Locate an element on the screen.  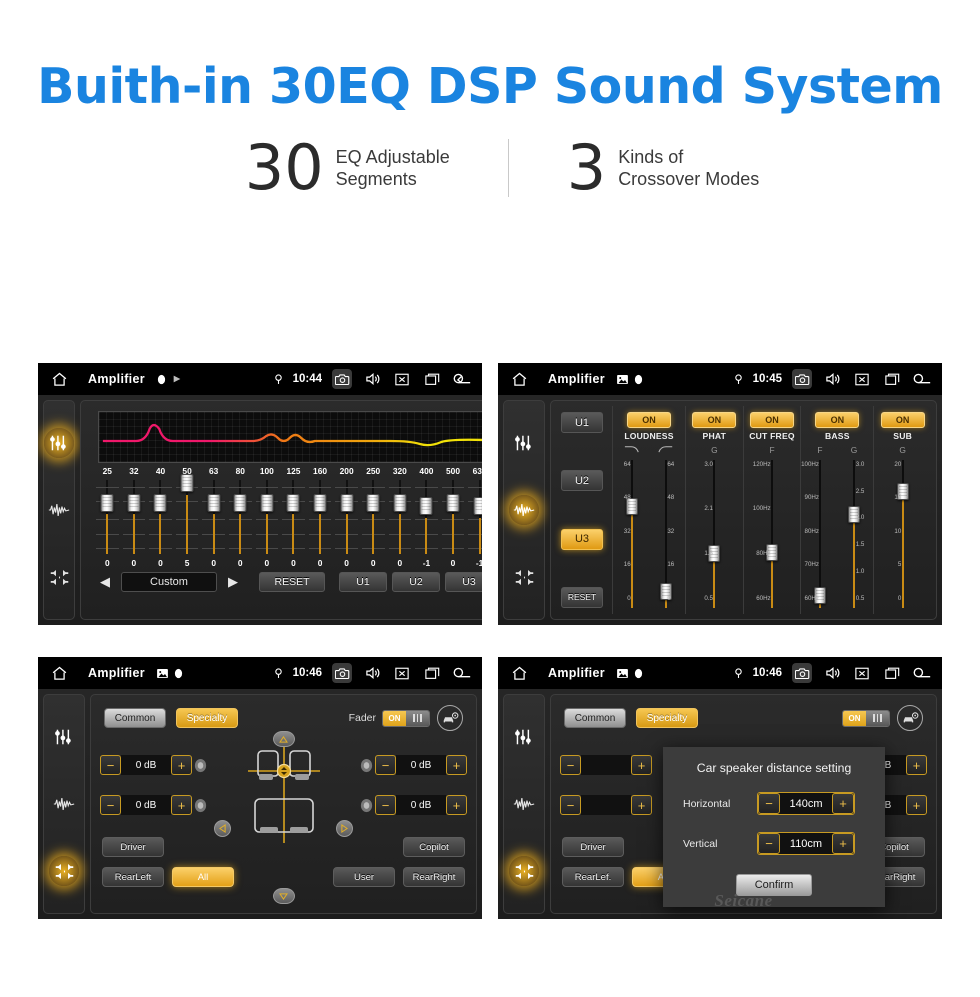
preset-u2-button: U2 is located at coordinates (416, 582).